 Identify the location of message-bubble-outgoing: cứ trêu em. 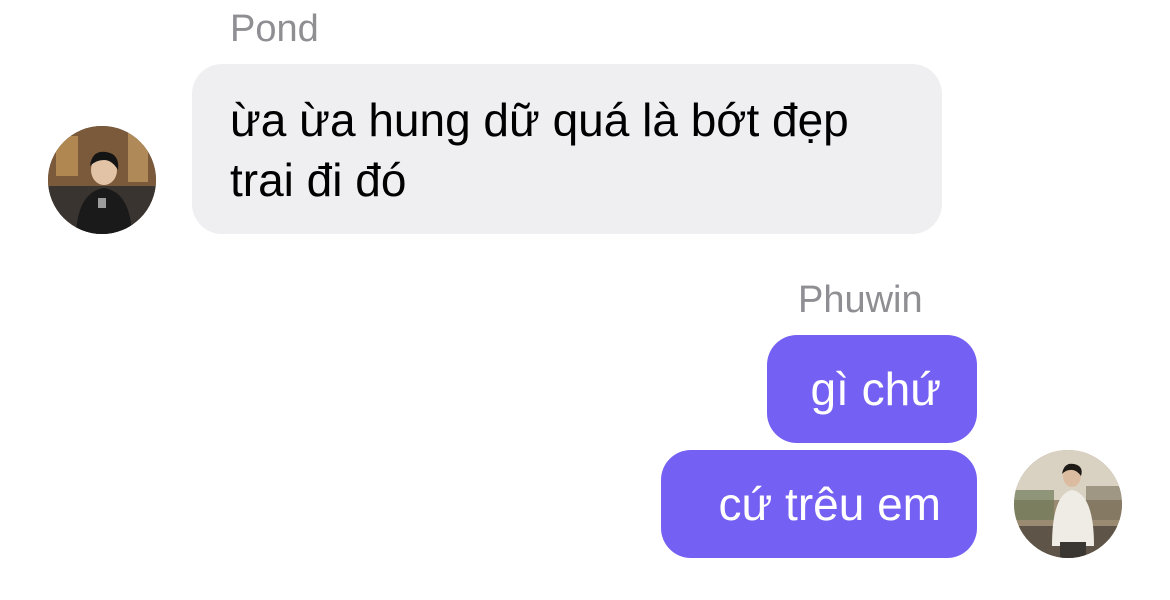
(819, 504).